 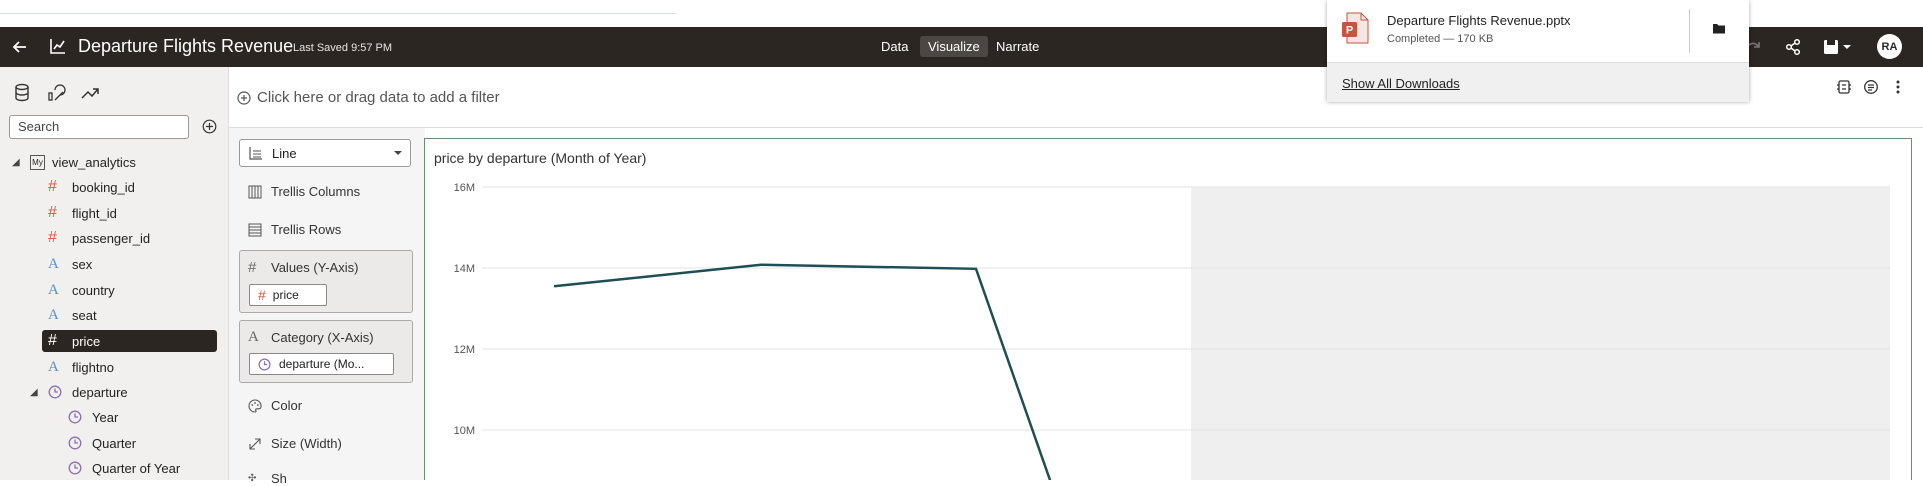 I want to click on departure-quarter: Quarter, so click(x=102, y=443).